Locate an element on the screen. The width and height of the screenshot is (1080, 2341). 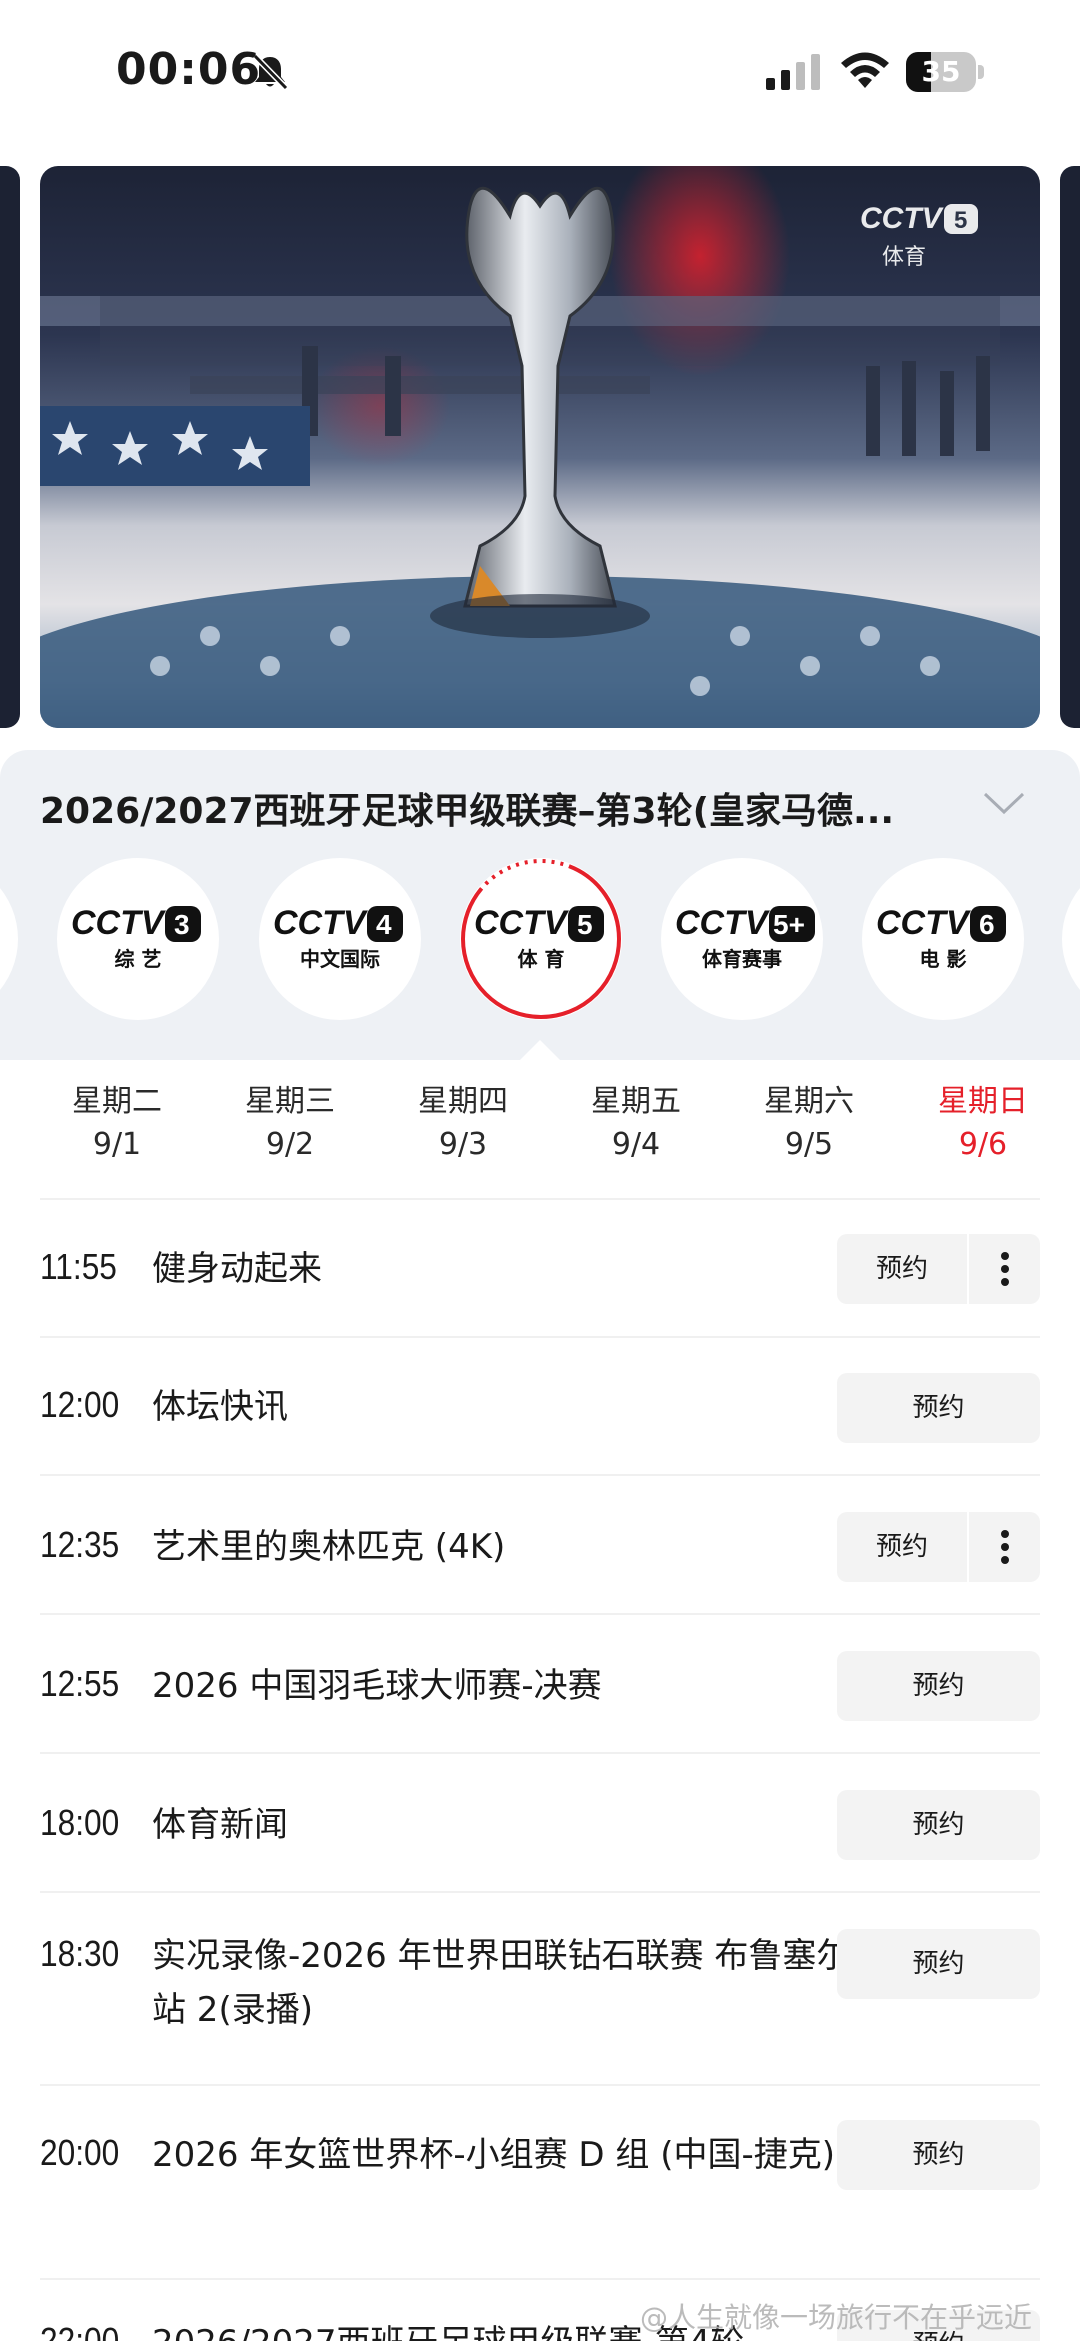
program-time: 22:00 is located at coordinates (80, 2330).